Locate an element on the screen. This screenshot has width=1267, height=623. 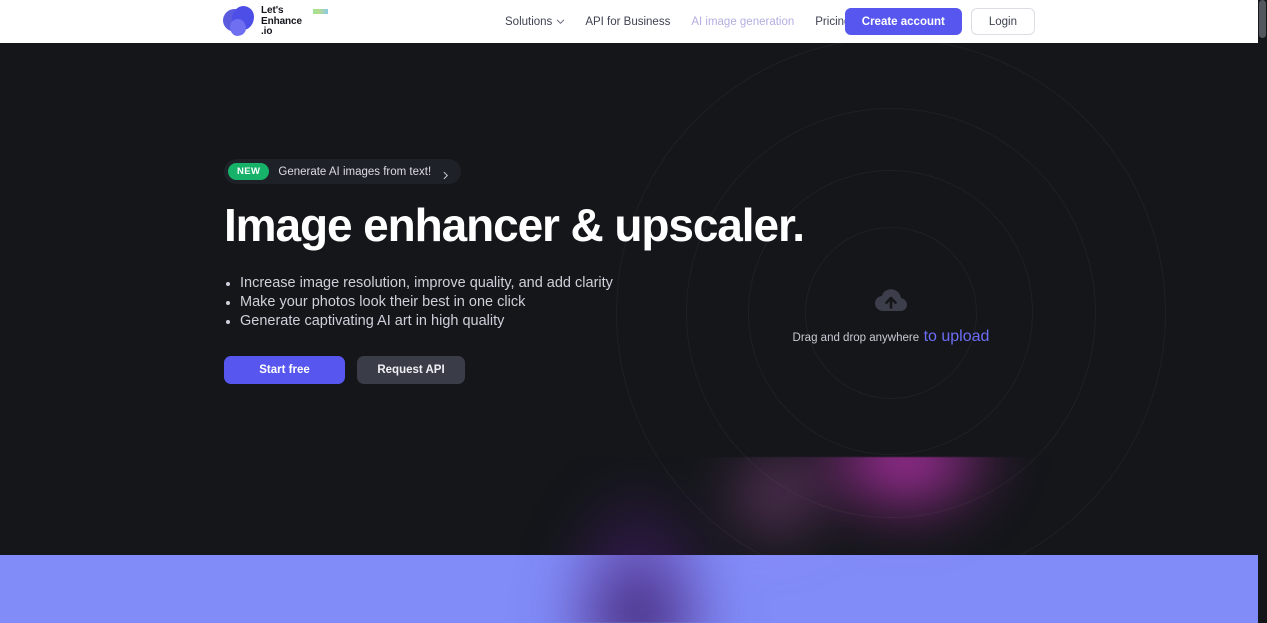
gradient-bar-icon is located at coordinates (320, 12).